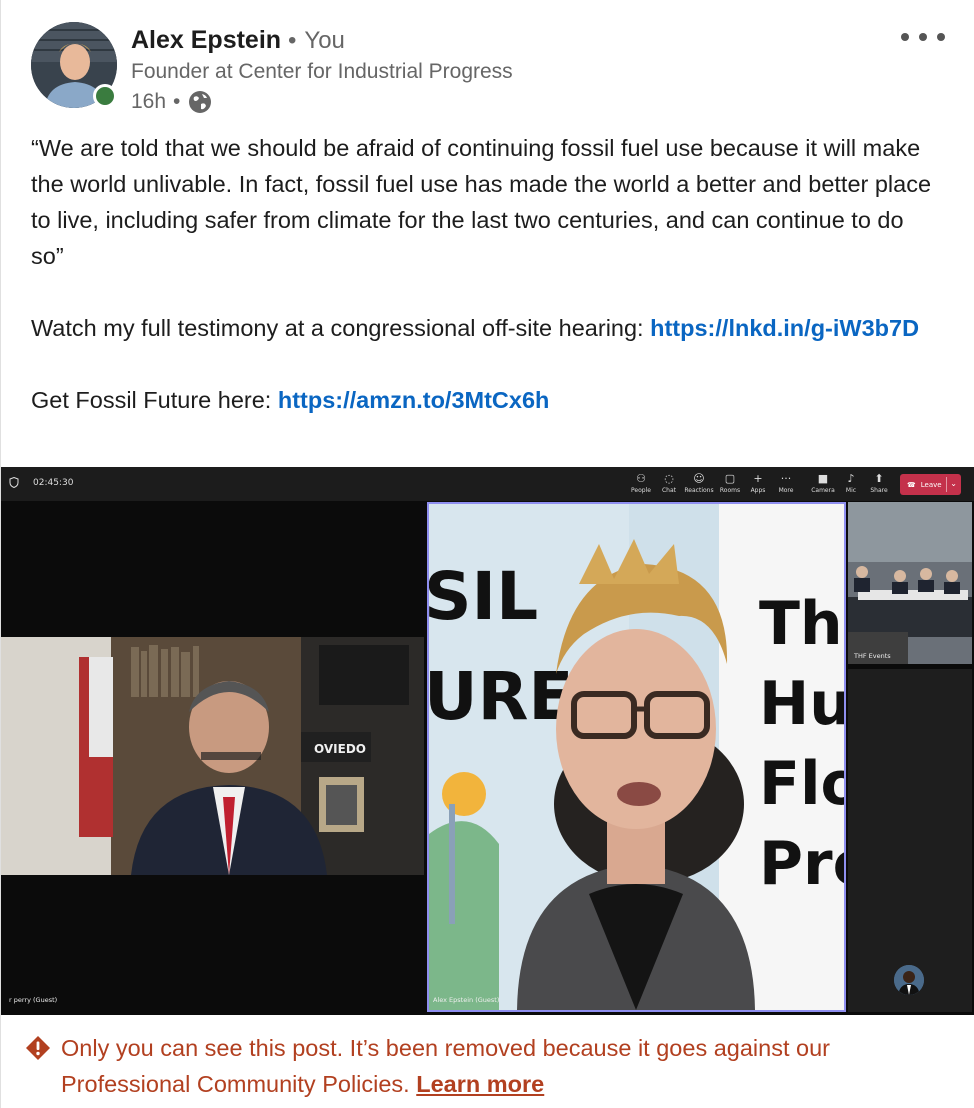  Describe the element at coordinates (801, 704) in the screenshot. I see `banner-text-right-2: Hu` at that location.